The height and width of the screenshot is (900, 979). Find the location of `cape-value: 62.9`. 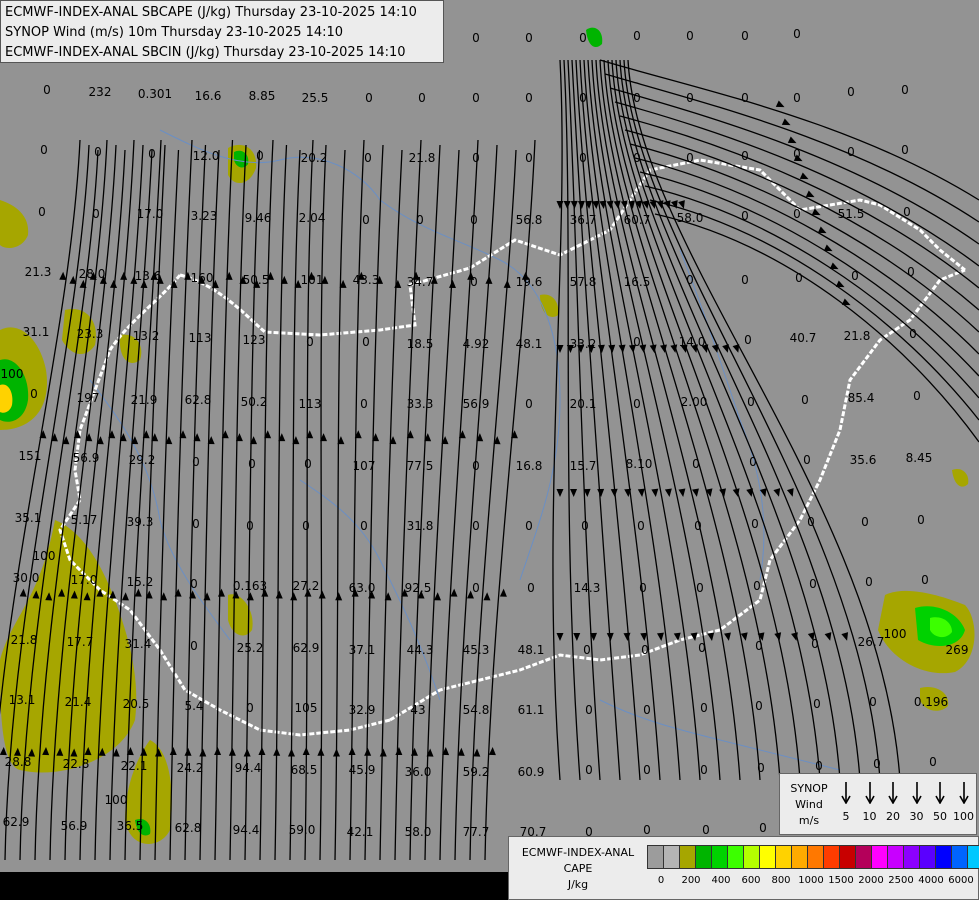

cape-value: 62.9 is located at coordinates (306, 648).